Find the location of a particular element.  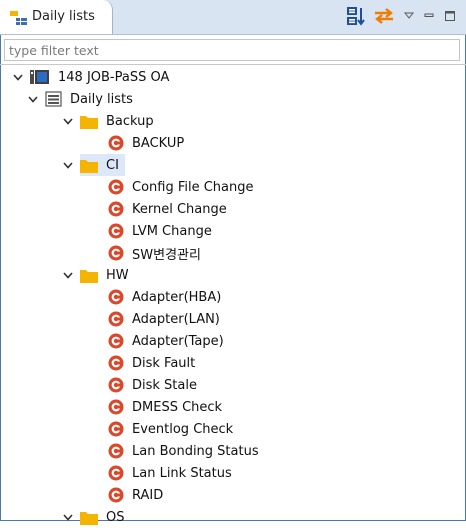

tree-item-backup: BACKUP is located at coordinates (147, 143).